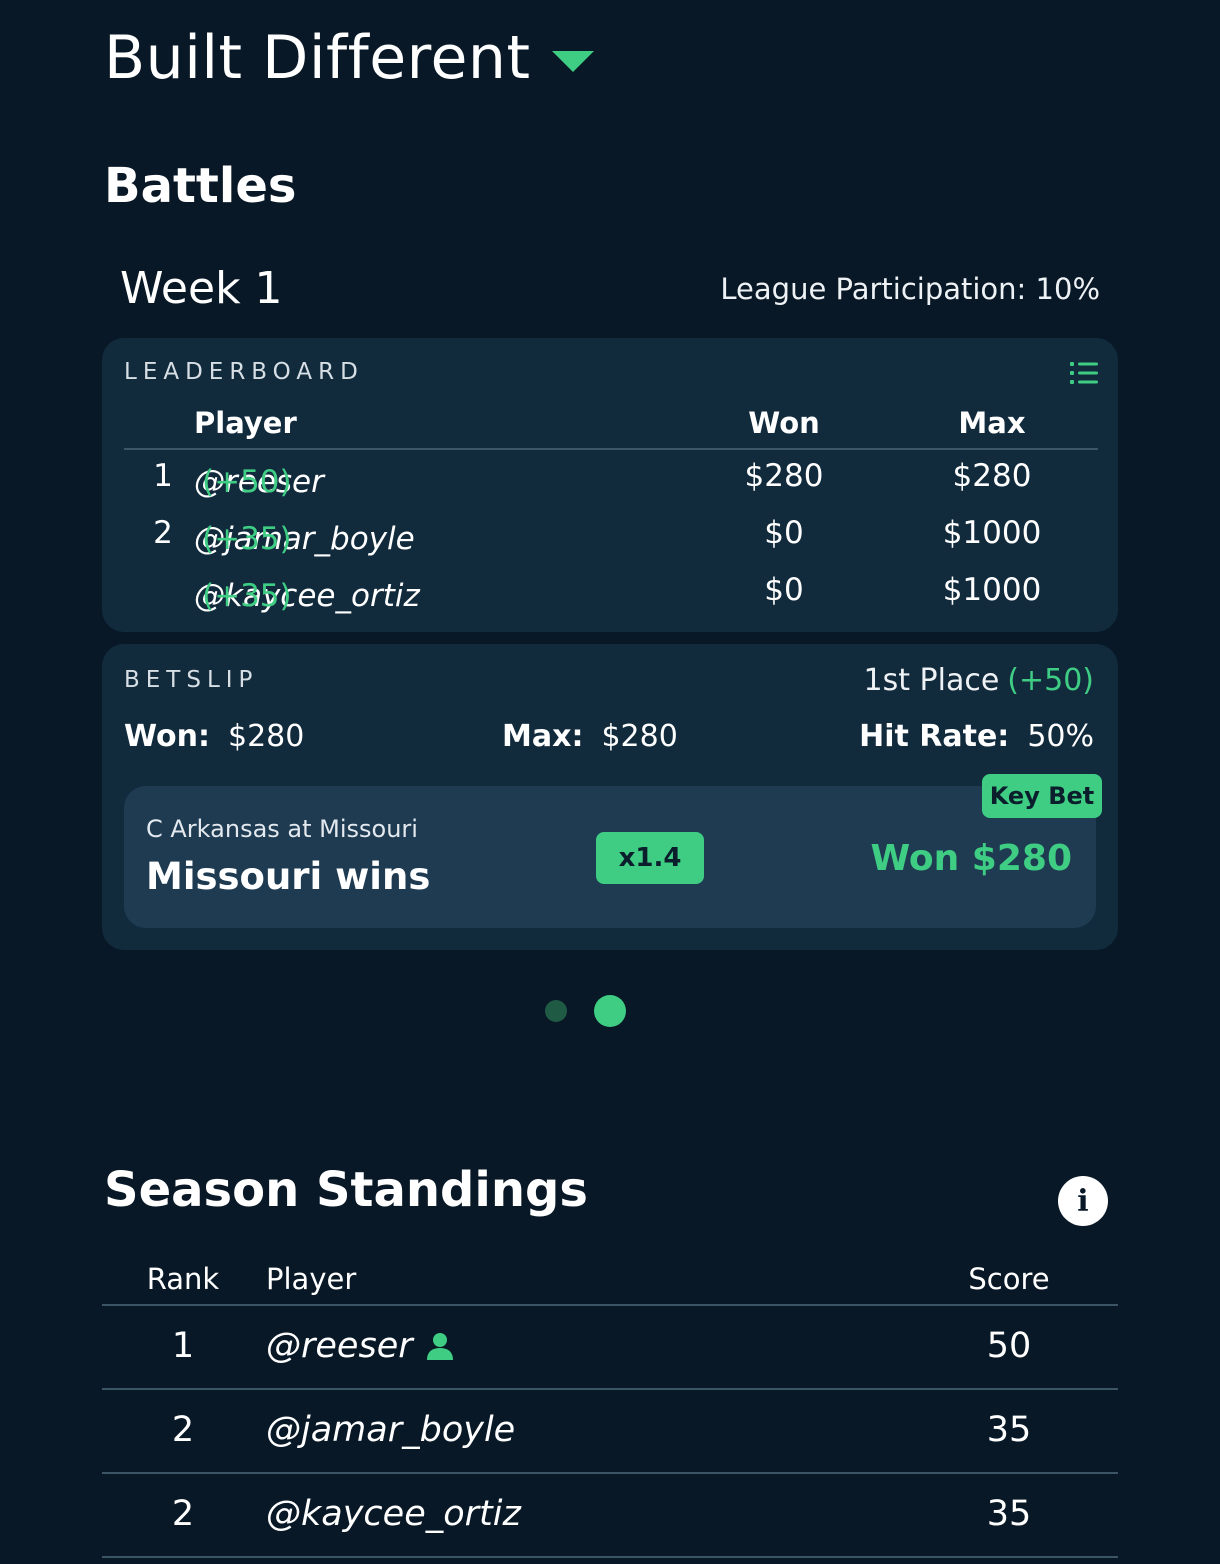  I want to click on place-text: 1st Place, so click(931, 680).